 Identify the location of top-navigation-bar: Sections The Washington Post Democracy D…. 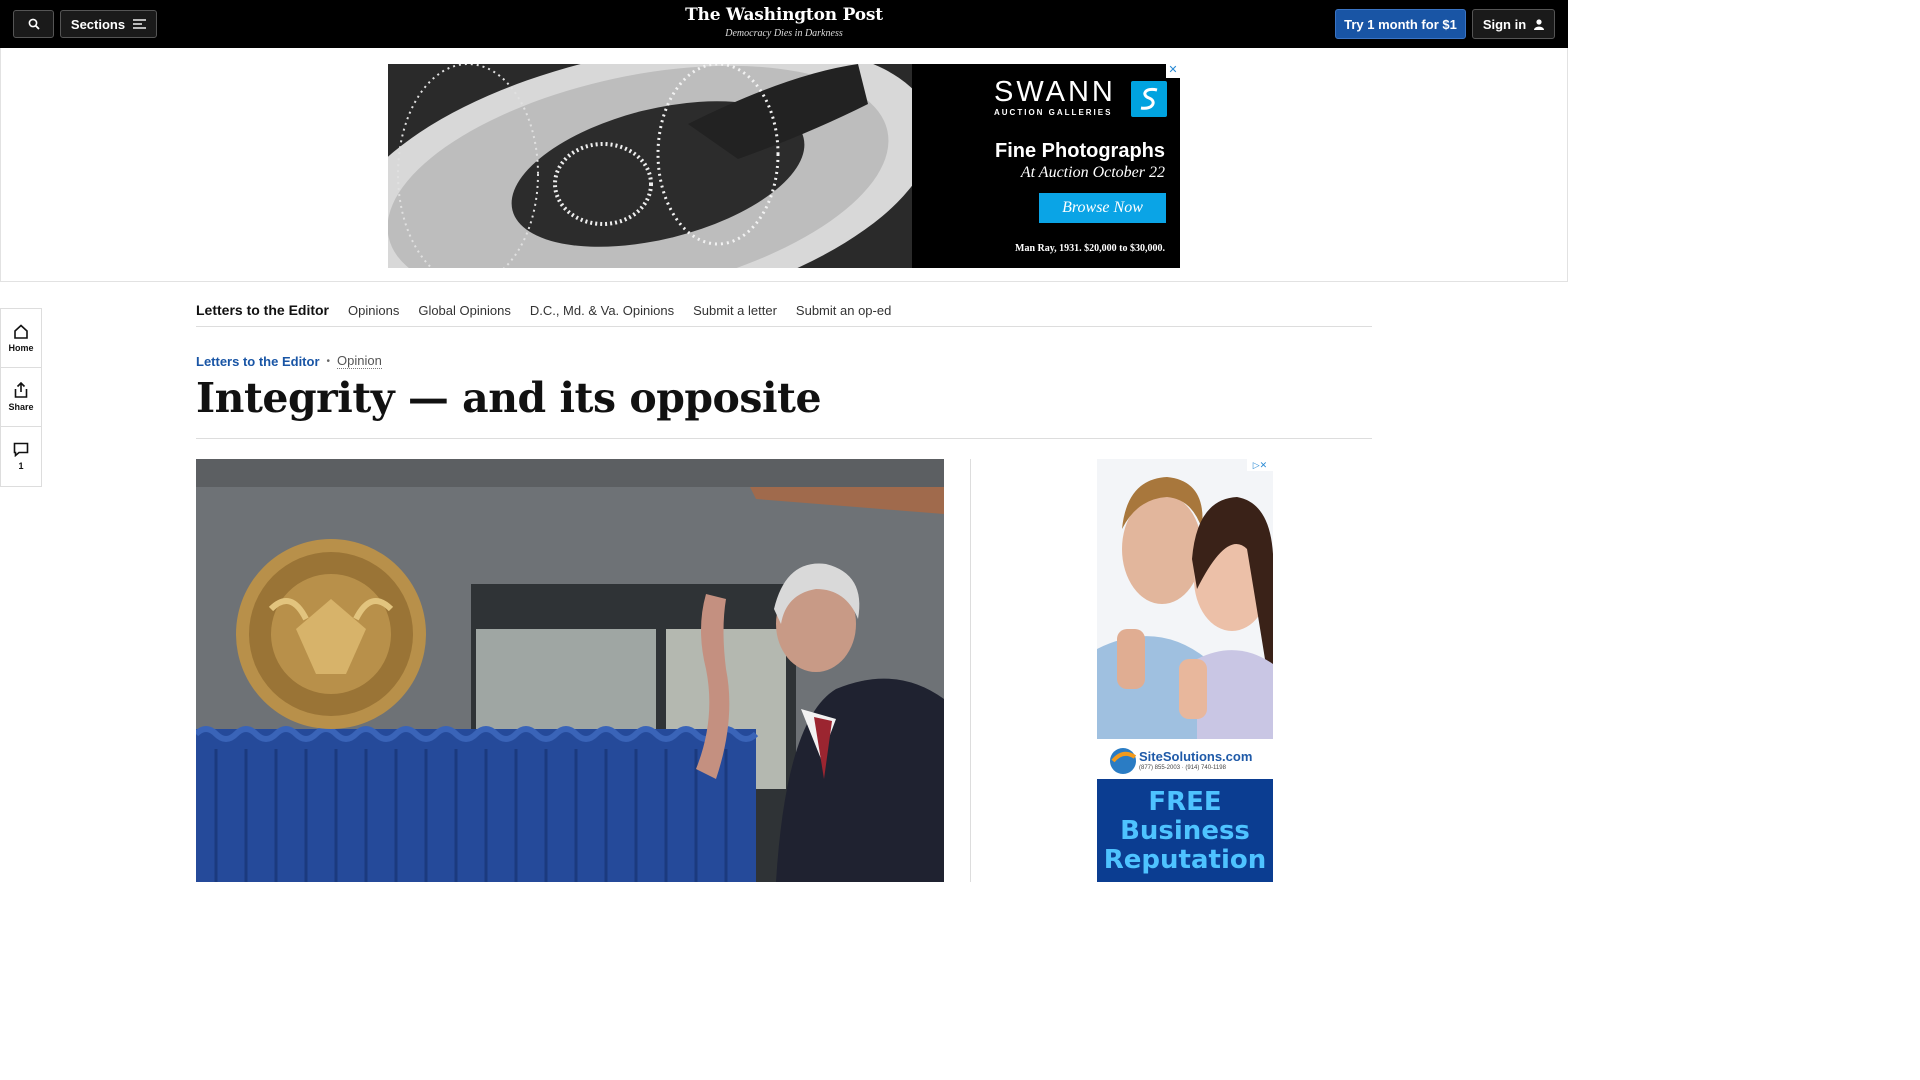
(784, 24).